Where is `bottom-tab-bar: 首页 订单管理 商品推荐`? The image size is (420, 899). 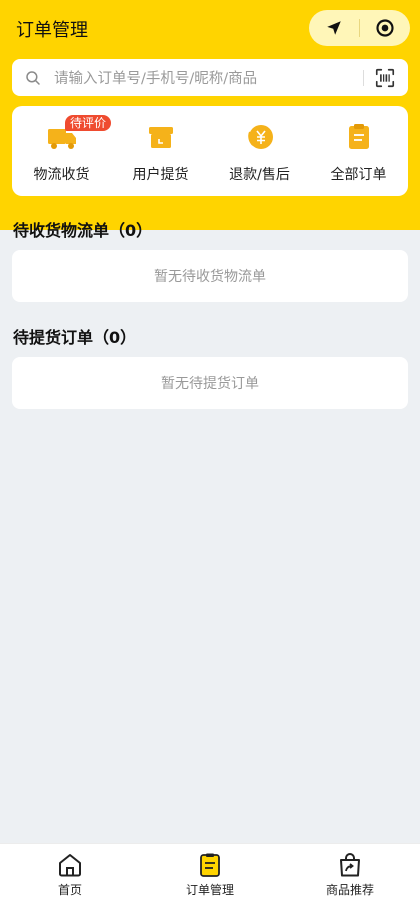
bottom-tab-bar: 首页 订单管理 商品推荐 is located at coordinates (210, 871).